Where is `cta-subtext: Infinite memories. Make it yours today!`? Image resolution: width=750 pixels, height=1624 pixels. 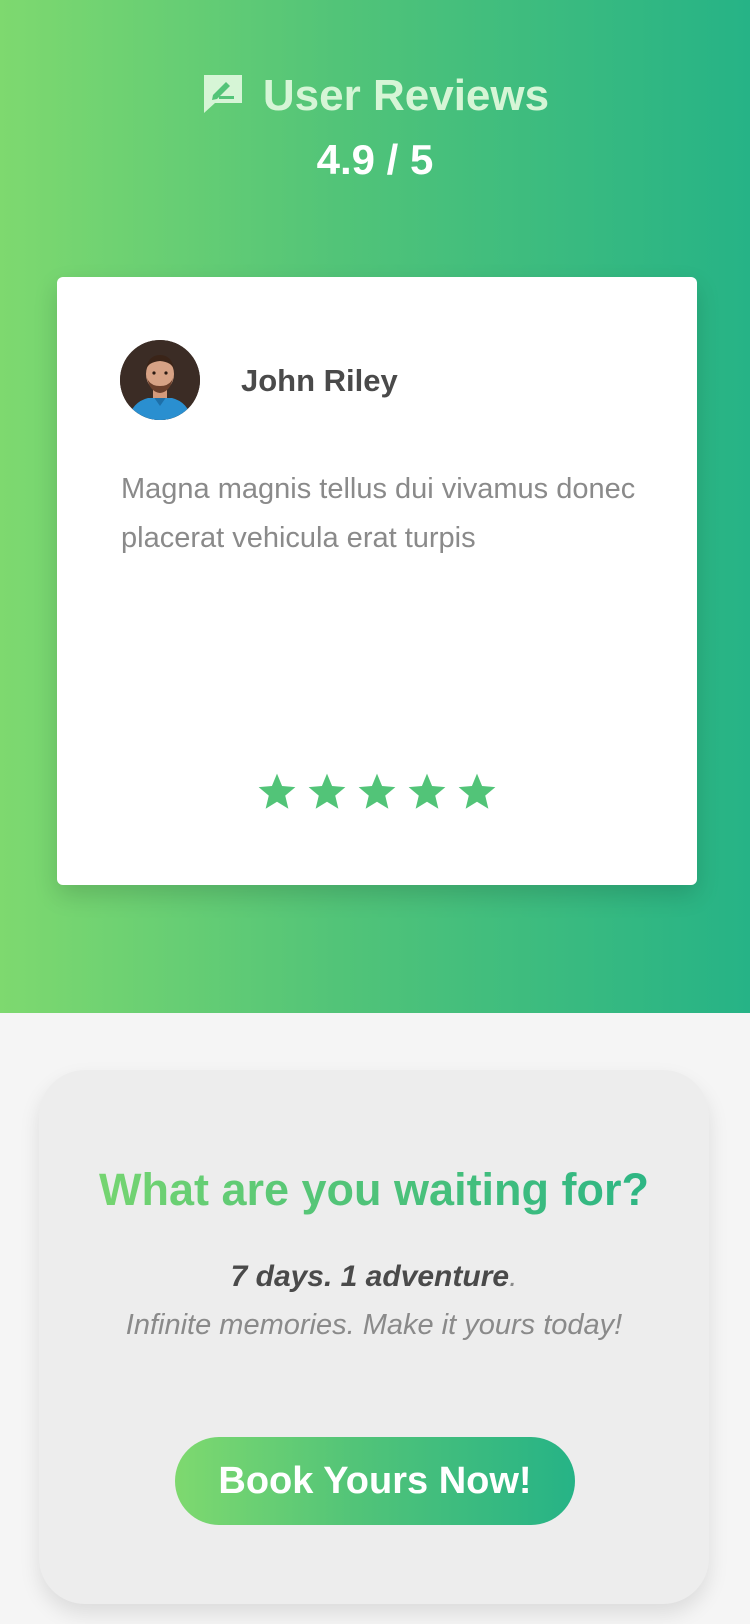 cta-subtext: Infinite memories. Make it yours today! is located at coordinates (374, 1325).